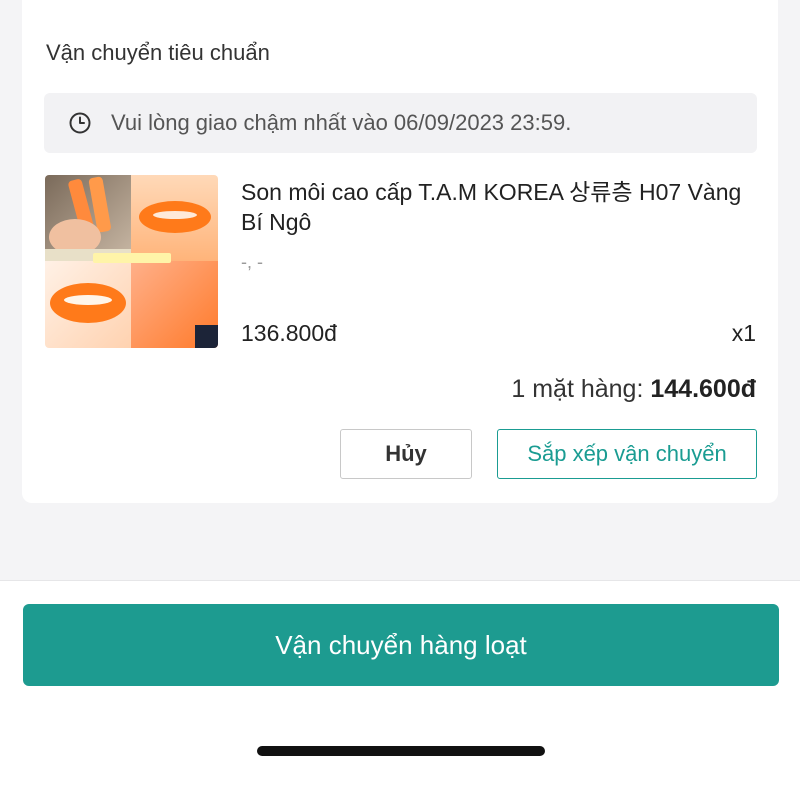 This screenshot has height=801, width=800. I want to click on product-quantity: x1, so click(743, 333).